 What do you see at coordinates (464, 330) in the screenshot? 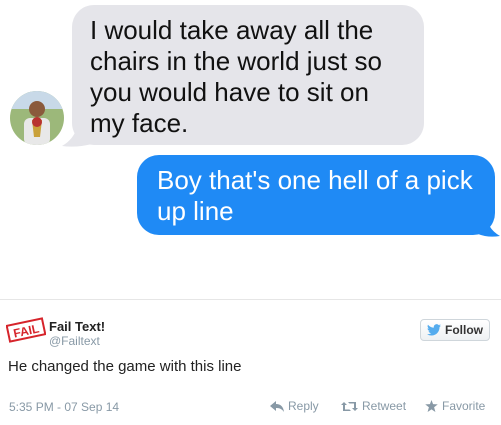
I see `follow-button-label: Follow` at bounding box center [464, 330].